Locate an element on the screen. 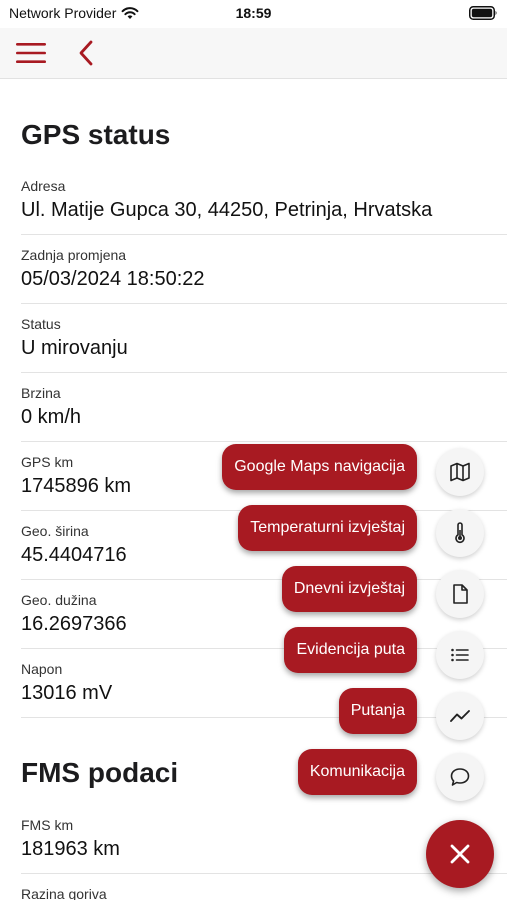  field-value: 45.4404716 is located at coordinates (74, 555).